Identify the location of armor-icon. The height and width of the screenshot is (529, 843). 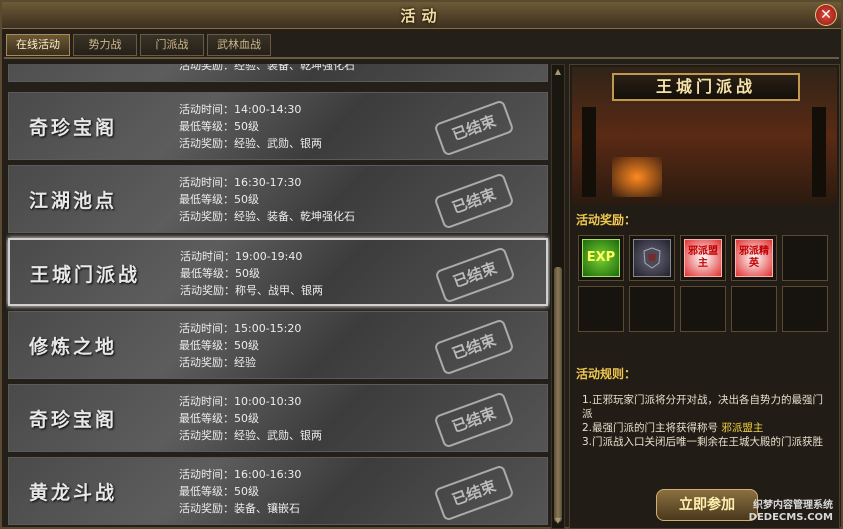
(652, 258).